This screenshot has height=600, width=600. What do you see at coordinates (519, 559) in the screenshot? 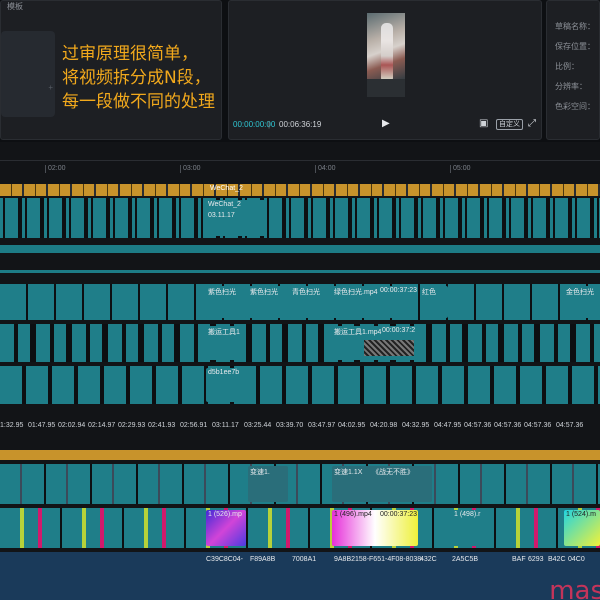
I see `clip-label: BAF` at bounding box center [519, 559].